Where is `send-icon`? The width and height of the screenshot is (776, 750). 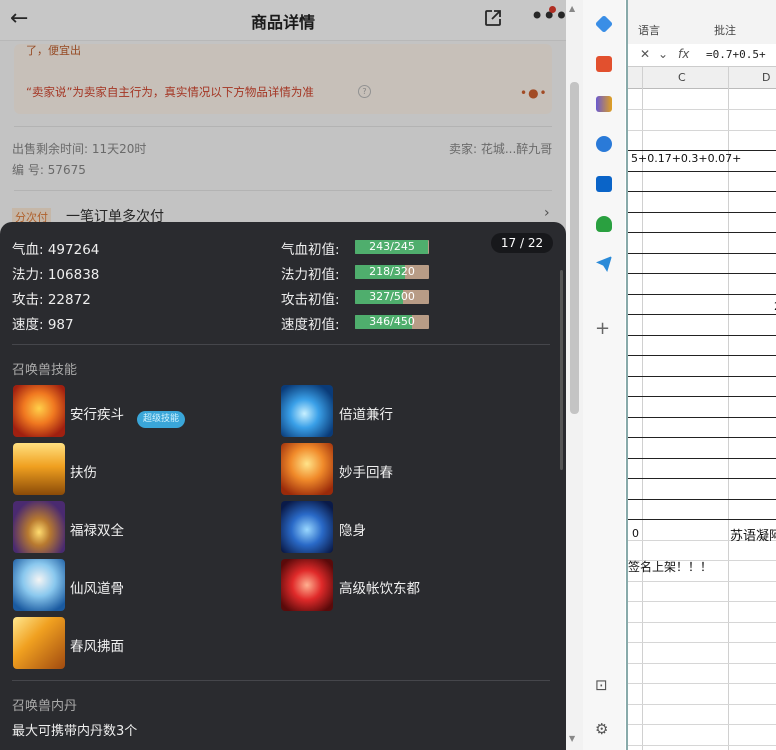
send-icon is located at coordinates (604, 264).